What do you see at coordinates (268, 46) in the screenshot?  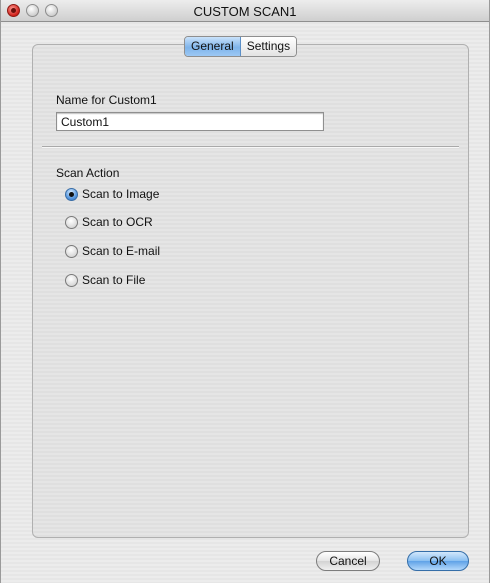 I see `tab-settings: Settings` at bounding box center [268, 46].